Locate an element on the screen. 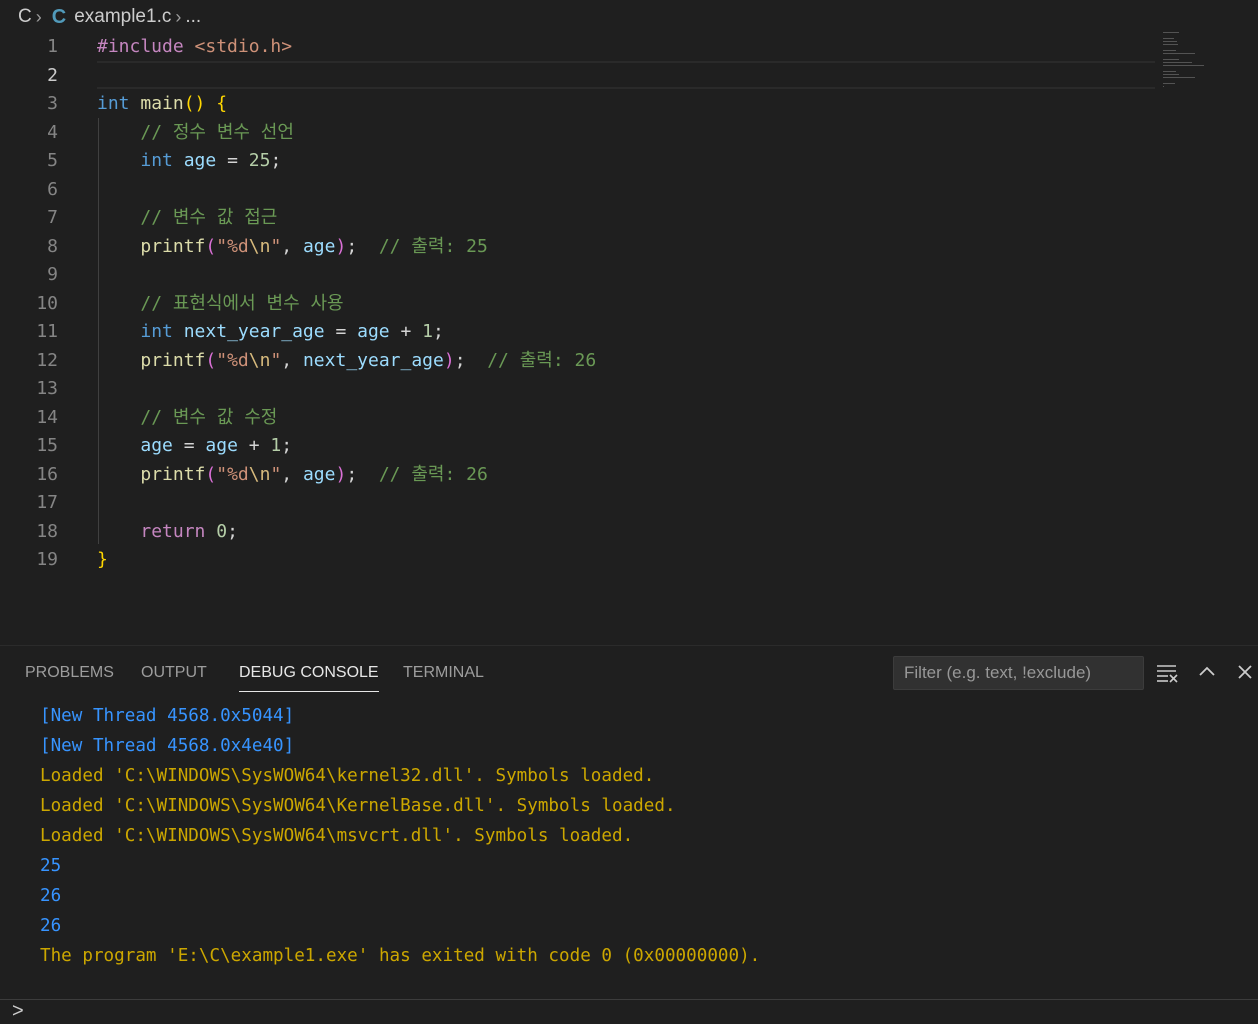  code-text: // 변수 값 접근 is located at coordinates (187, 218).